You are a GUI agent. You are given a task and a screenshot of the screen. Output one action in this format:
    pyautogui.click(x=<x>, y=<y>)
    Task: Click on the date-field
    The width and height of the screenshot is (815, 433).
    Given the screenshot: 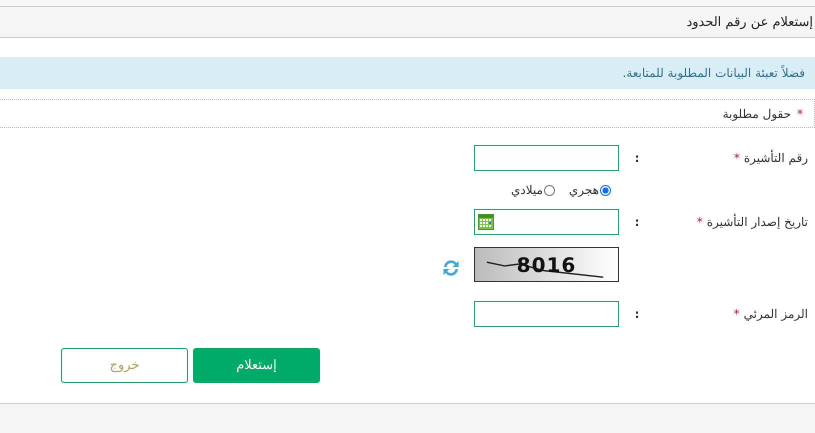 What is the action you would take?
    pyautogui.click(x=546, y=222)
    